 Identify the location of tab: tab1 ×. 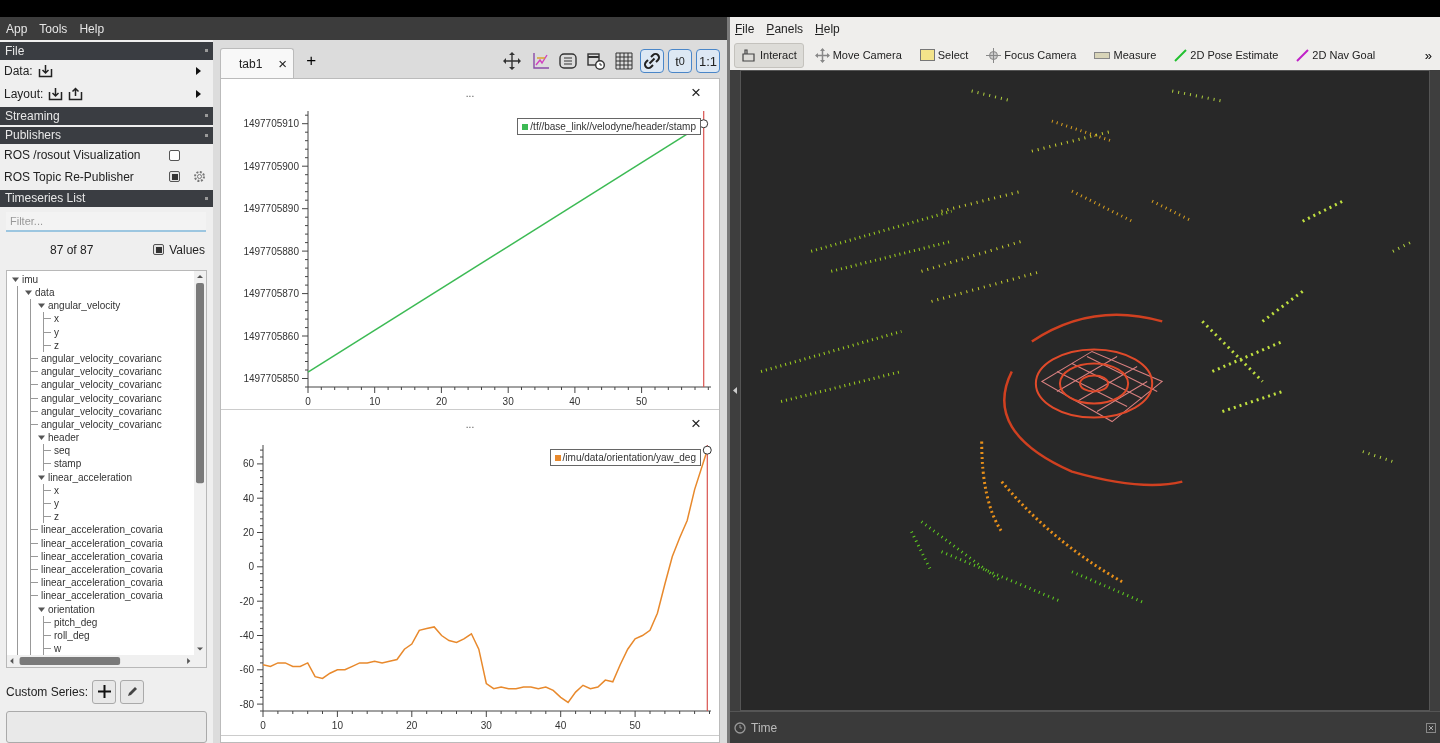
(257, 63).